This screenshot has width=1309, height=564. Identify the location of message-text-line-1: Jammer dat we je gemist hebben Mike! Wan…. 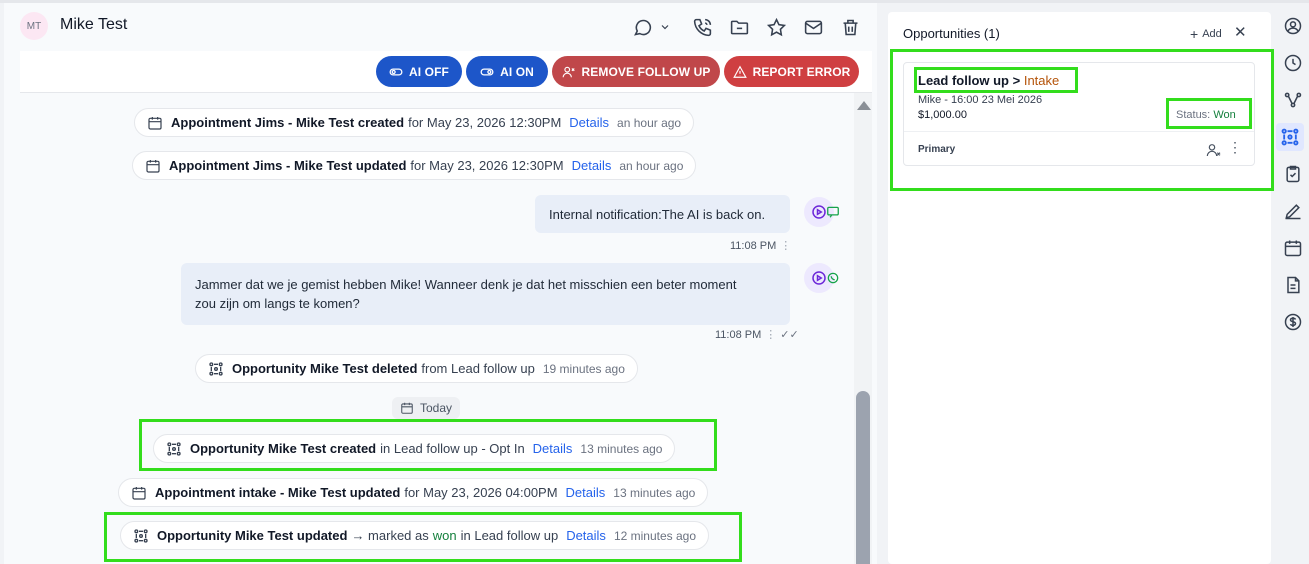
(466, 284).